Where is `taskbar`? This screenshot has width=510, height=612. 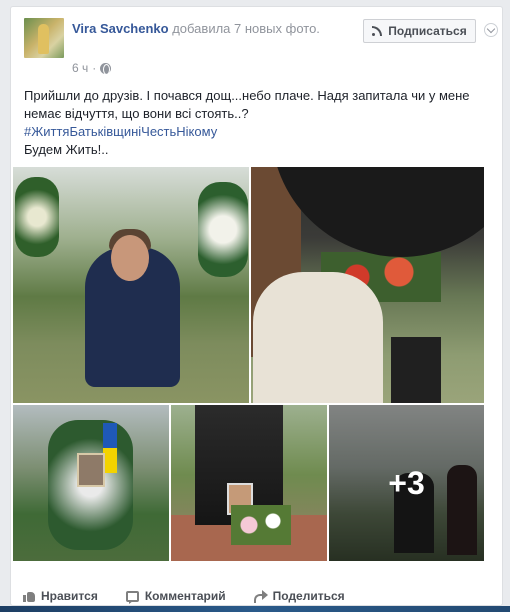 taskbar is located at coordinates (255, 609).